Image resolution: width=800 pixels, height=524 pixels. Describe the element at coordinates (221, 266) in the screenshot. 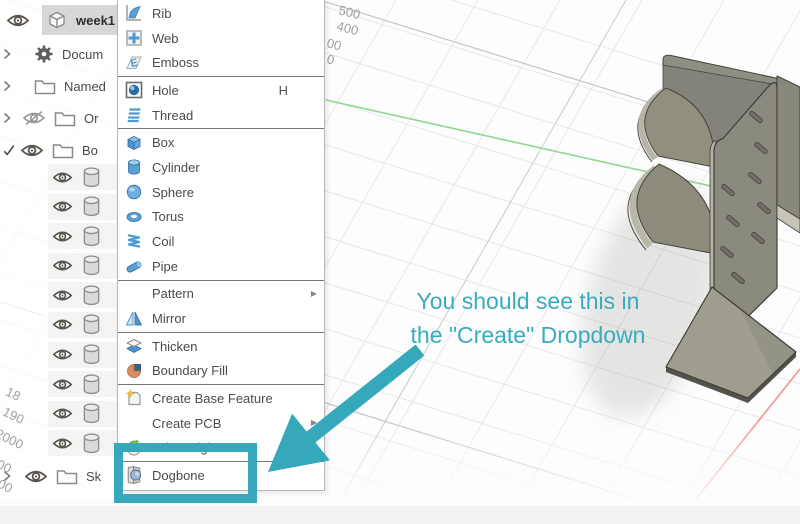

I see `menu-item-pipe: Pipe` at that location.